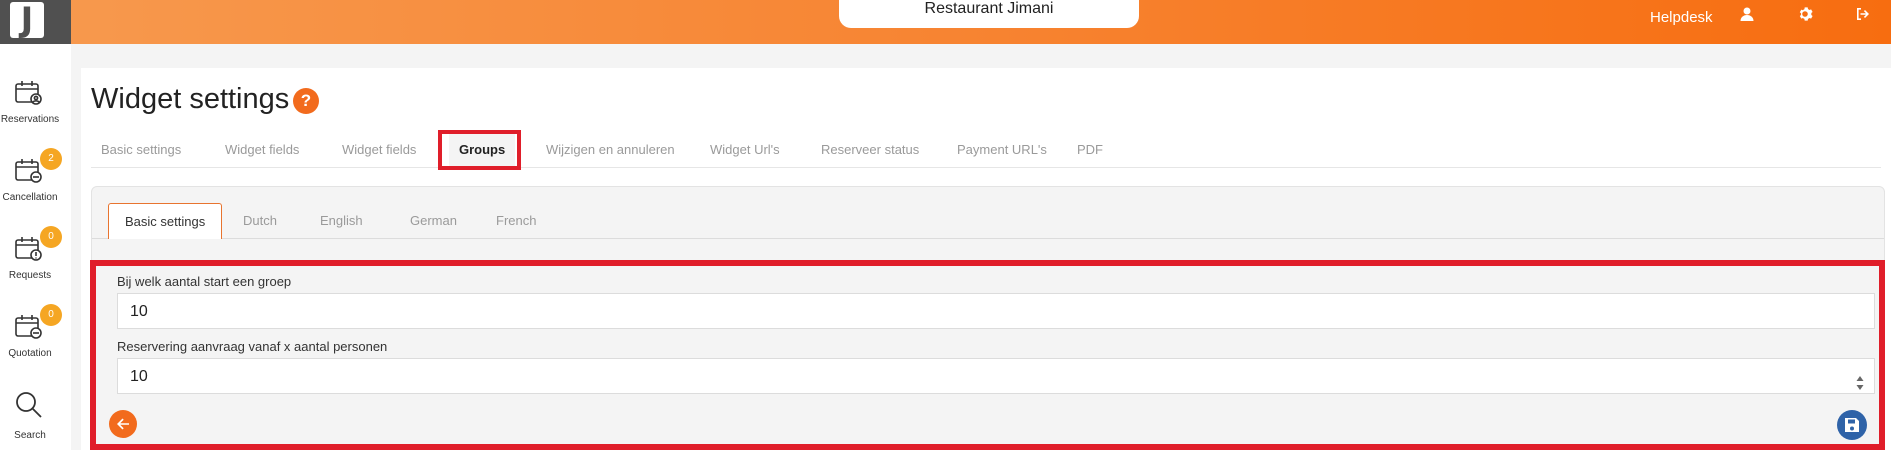 The width and height of the screenshot is (1891, 450). I want to click on sidebar-item-reservations: Reservations, so click(35, 113).